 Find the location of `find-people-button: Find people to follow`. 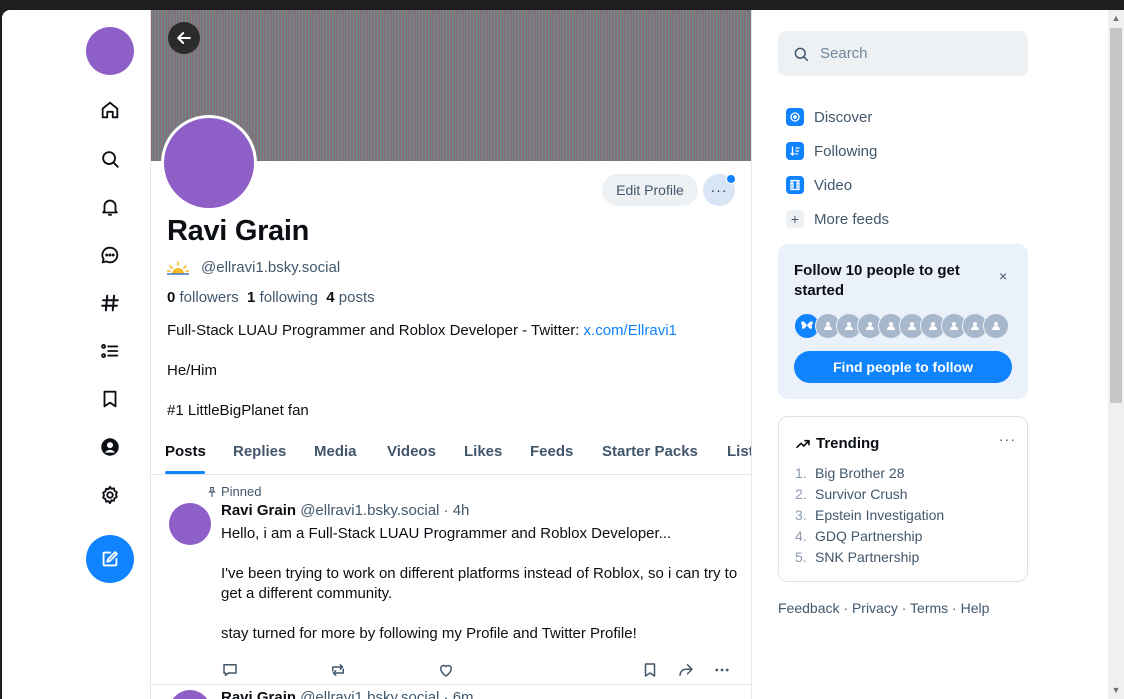

find-people-button: Find people to follow is located at coordinates (903, 367).